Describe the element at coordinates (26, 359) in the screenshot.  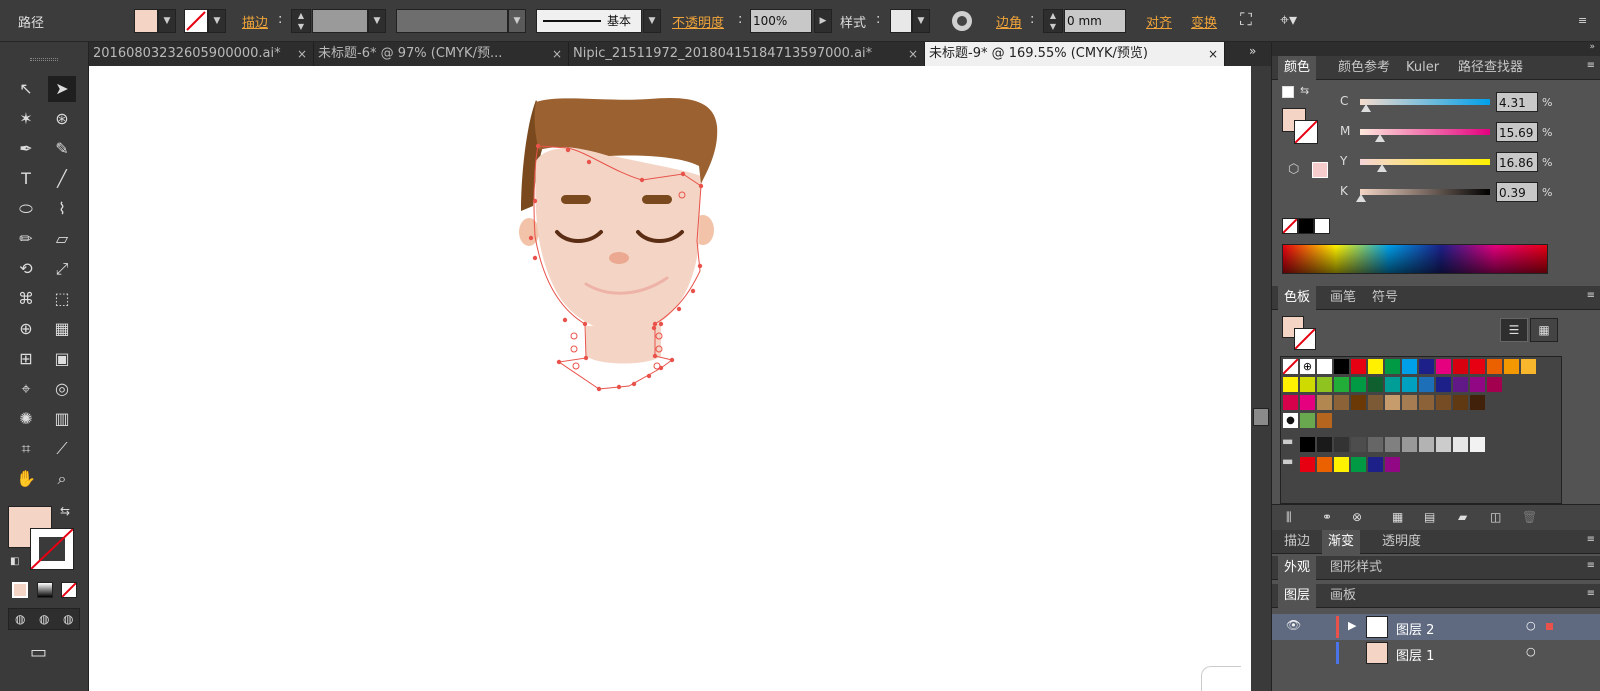
I see `mesh-tool-icon: ⊞` at that location.